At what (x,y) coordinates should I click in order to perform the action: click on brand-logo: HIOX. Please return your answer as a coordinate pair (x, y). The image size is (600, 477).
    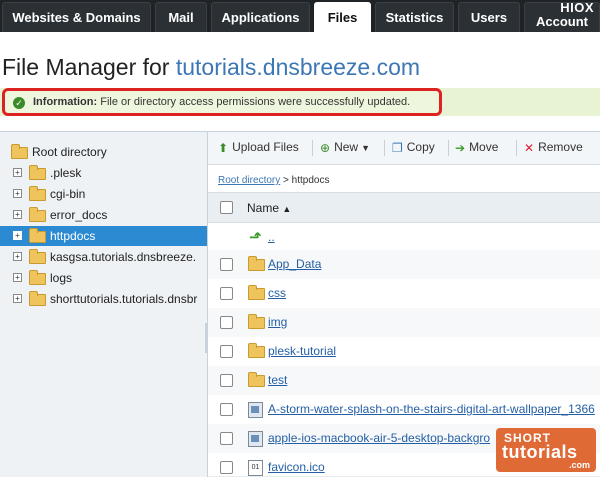
    Looking at the image, I should click on (577, 7).